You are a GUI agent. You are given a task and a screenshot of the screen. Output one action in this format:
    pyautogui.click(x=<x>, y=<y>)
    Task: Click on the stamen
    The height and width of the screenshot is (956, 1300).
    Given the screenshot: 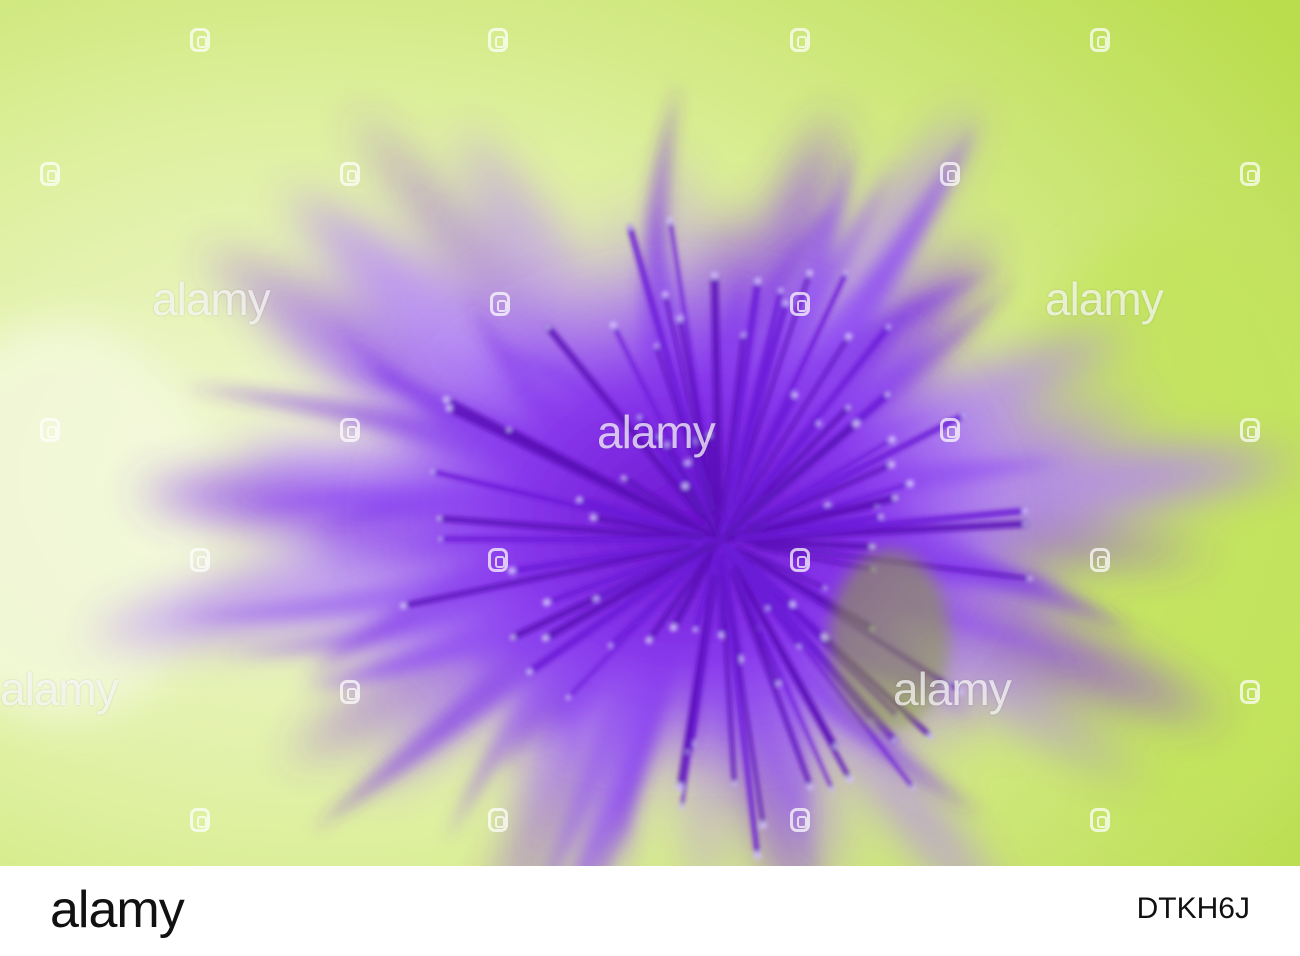 What is the action you would take?
    pyautogui.click(x=577, y=539)
    